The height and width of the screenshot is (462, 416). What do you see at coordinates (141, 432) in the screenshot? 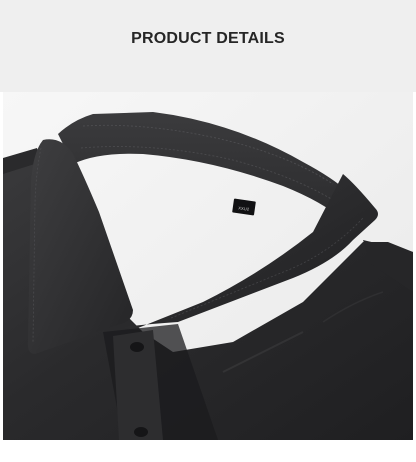
I see `button-lower` at bounding box center [141, 432].